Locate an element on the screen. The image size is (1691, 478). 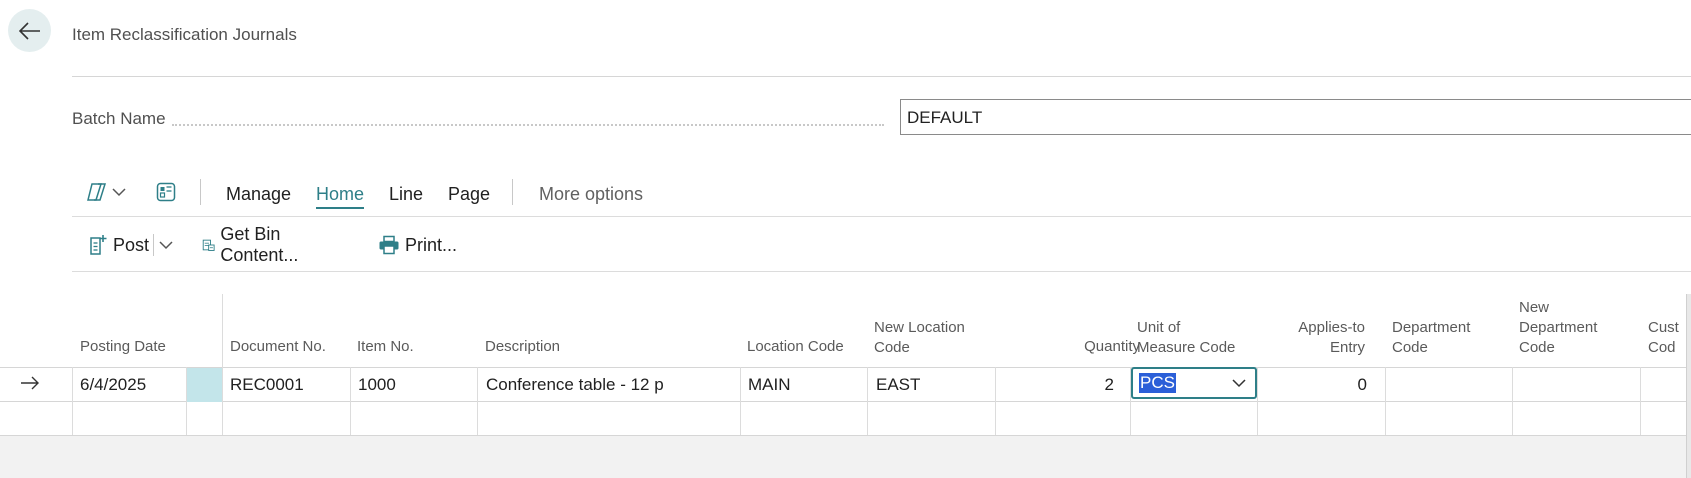
header-line: Entry is located at coordinates (1347, 347).